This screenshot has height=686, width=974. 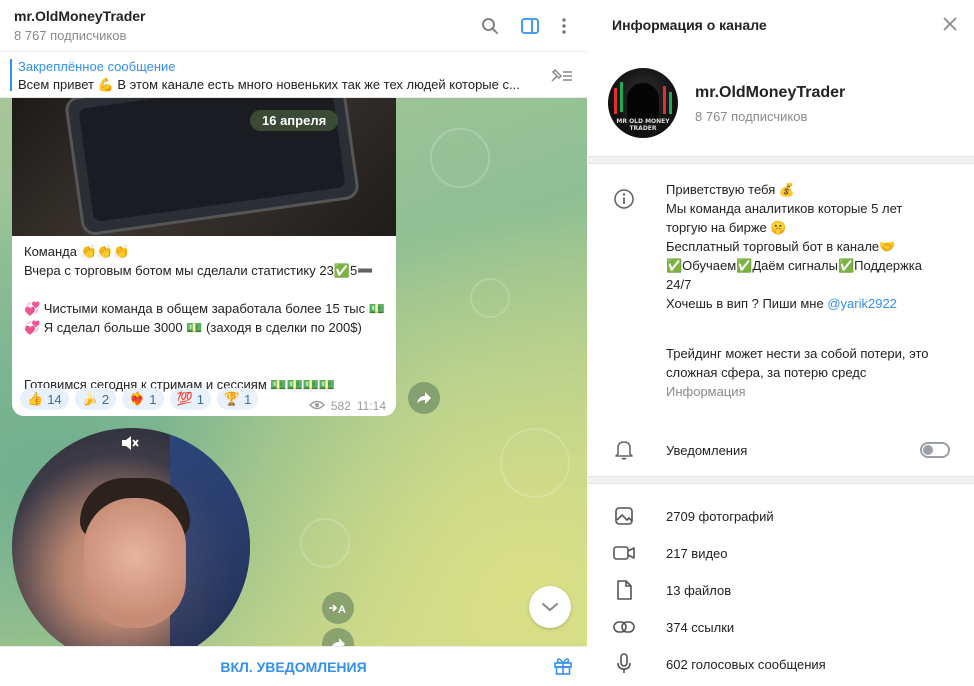 What do you see at coordinates (720, 516) in the screenshot?
I see `media-photos-label: 2709 фотографий` at bounding box center [720, 516].